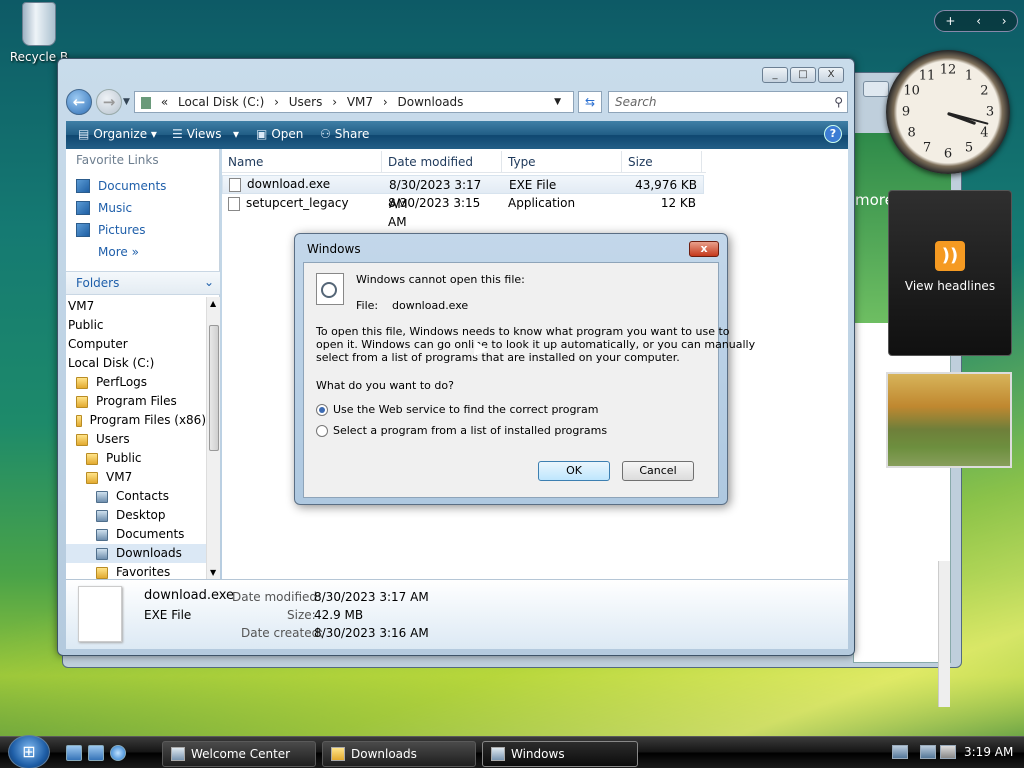 The height and width of the screenshot is (768, 1024). What do you see at coordinates (136, 363) in the screenshot?
I see `tree-item-local-disk-c-: Local Disk (C:)` at bounding box center [136, 363].